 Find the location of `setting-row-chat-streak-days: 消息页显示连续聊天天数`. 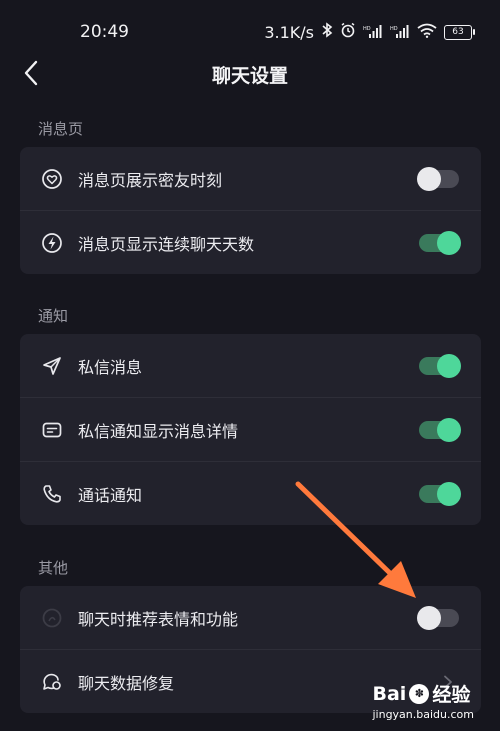

setting-row-chat-streak-days: 消息页显示连续聊天天数 is located at coordinates (250, 242).